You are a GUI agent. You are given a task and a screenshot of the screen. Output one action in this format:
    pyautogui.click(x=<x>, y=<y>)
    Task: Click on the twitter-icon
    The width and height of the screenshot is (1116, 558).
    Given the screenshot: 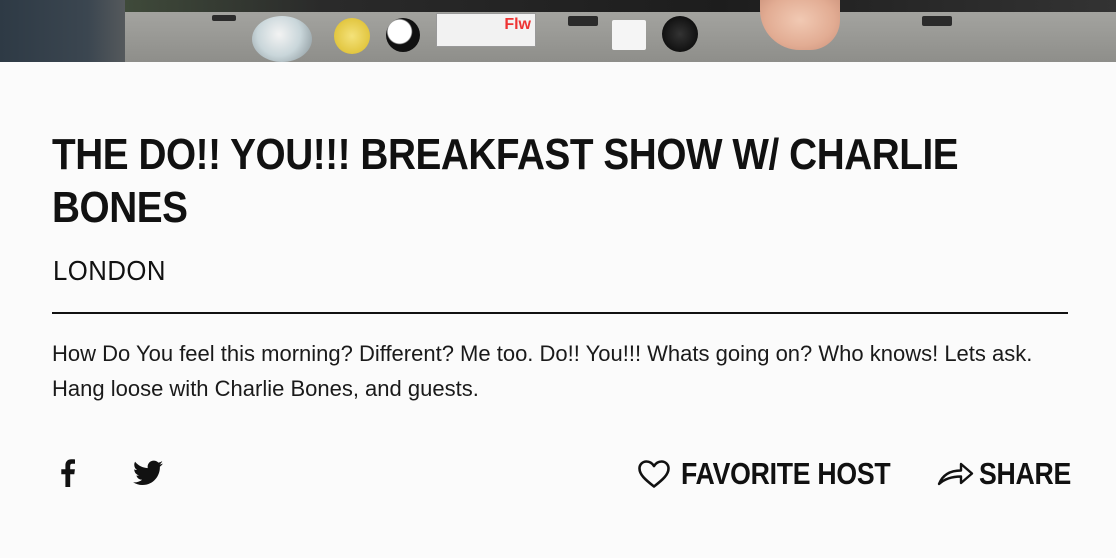 What is the action you would take?
    pyautogui.click(x=148, y=472)
    